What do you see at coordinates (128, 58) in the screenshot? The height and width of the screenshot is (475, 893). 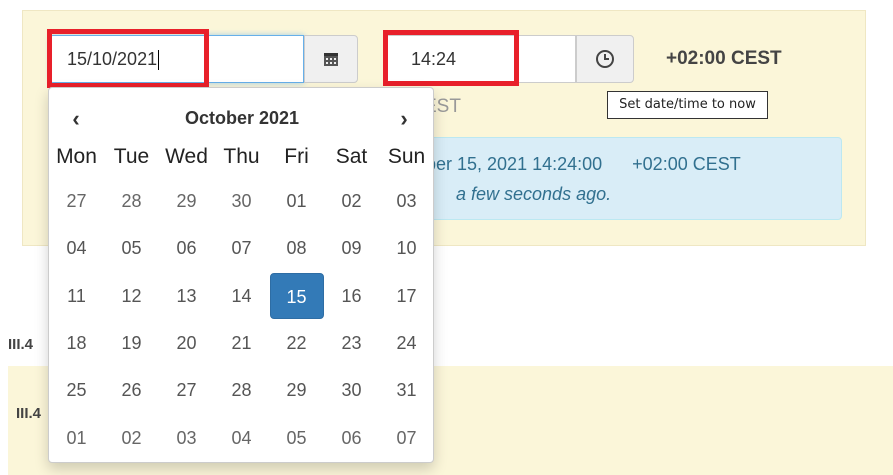 I see `date-highlight-box` at bounding box center [128, 58].